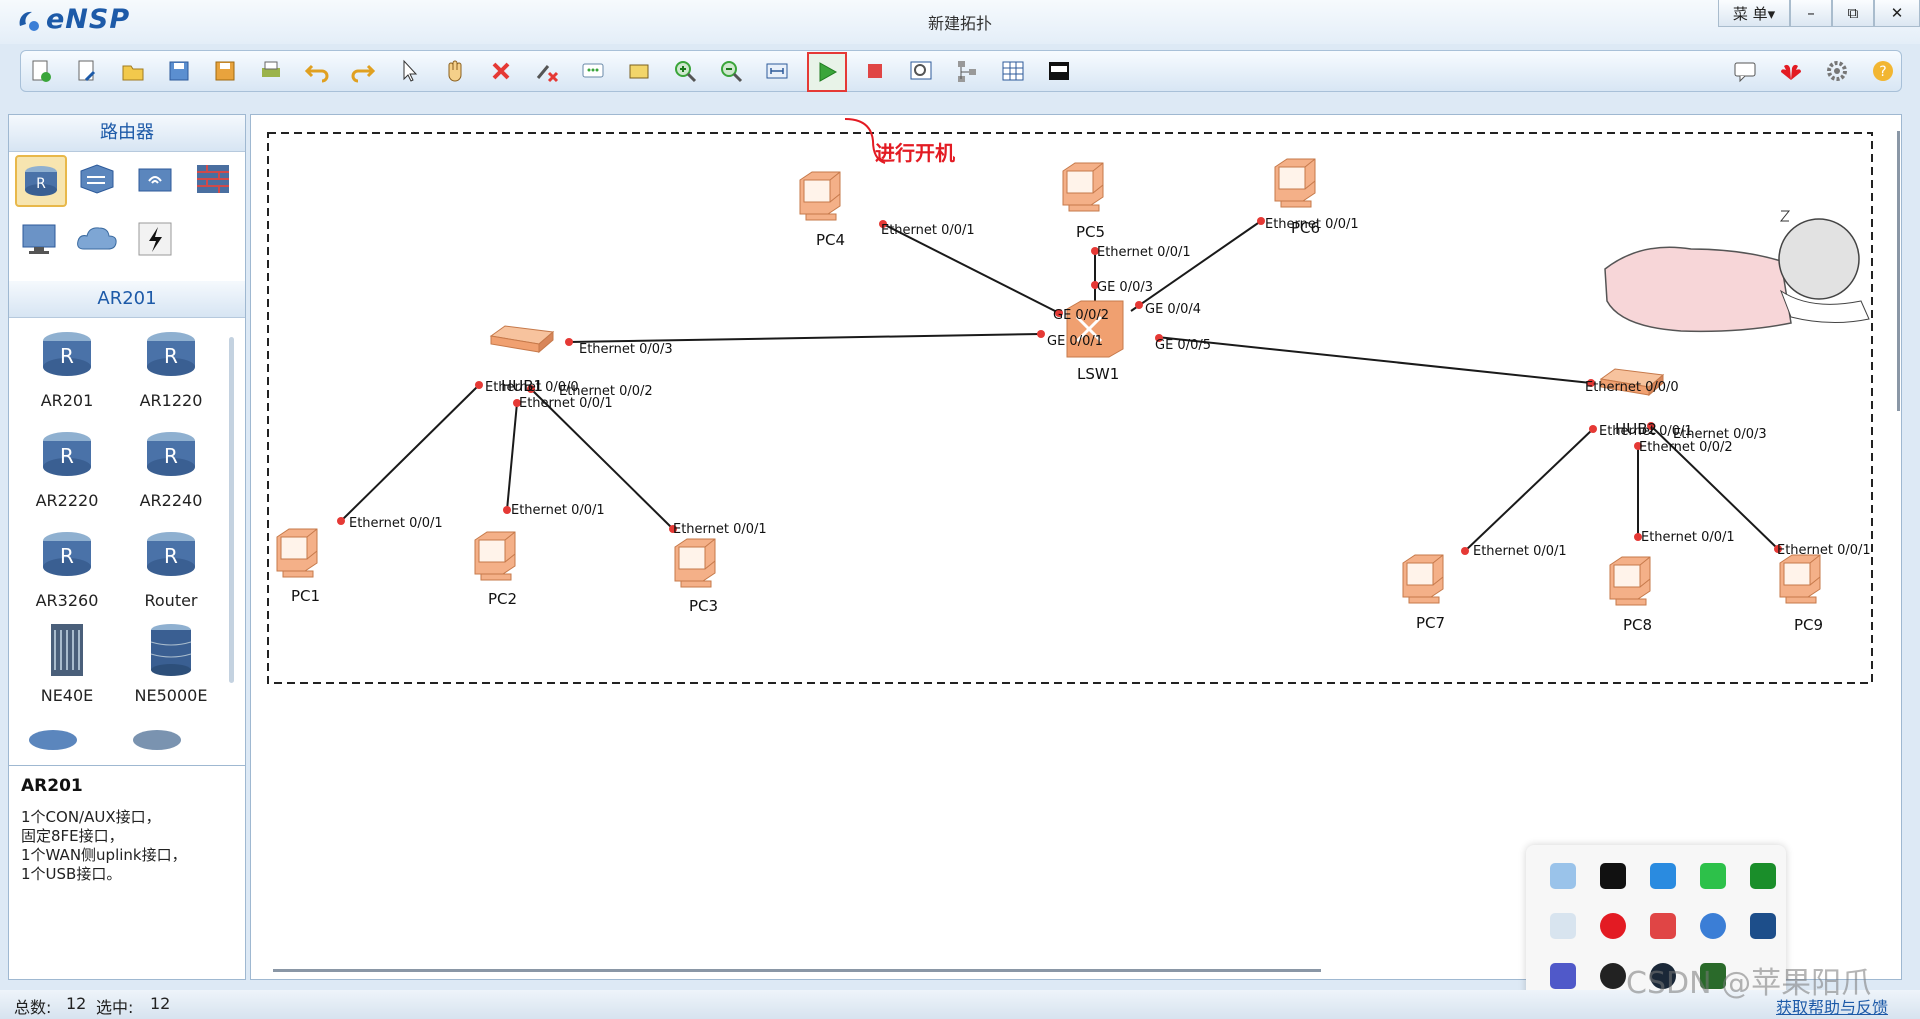  I want to click on device-ar201: R AR201, so click(67, 367).